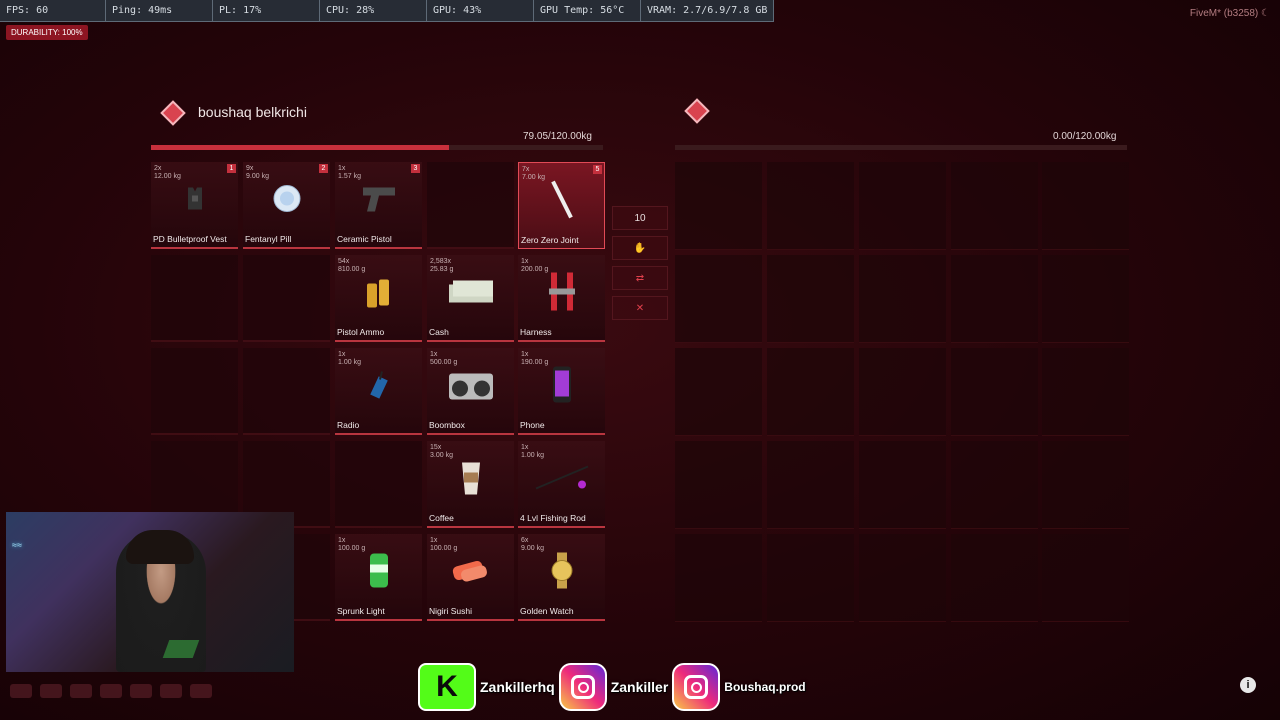 The width and height of the screenshot is (1280, 720). What do you see at coordinates (547, 611) in the screenshot?
I see `item-name: Golden Watch` at bounding box center [547, 611].